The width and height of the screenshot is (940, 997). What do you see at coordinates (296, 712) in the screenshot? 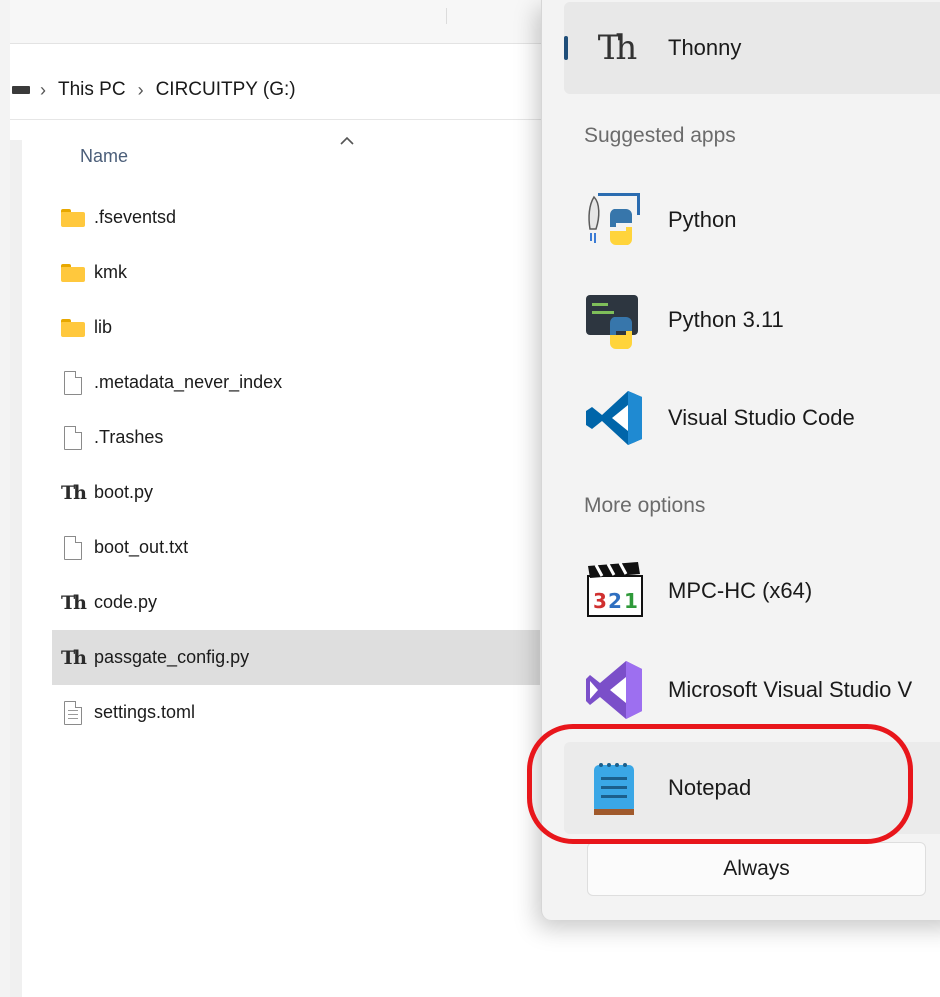
I see `list-item: settings.toml` at bounding box center [296, 712].